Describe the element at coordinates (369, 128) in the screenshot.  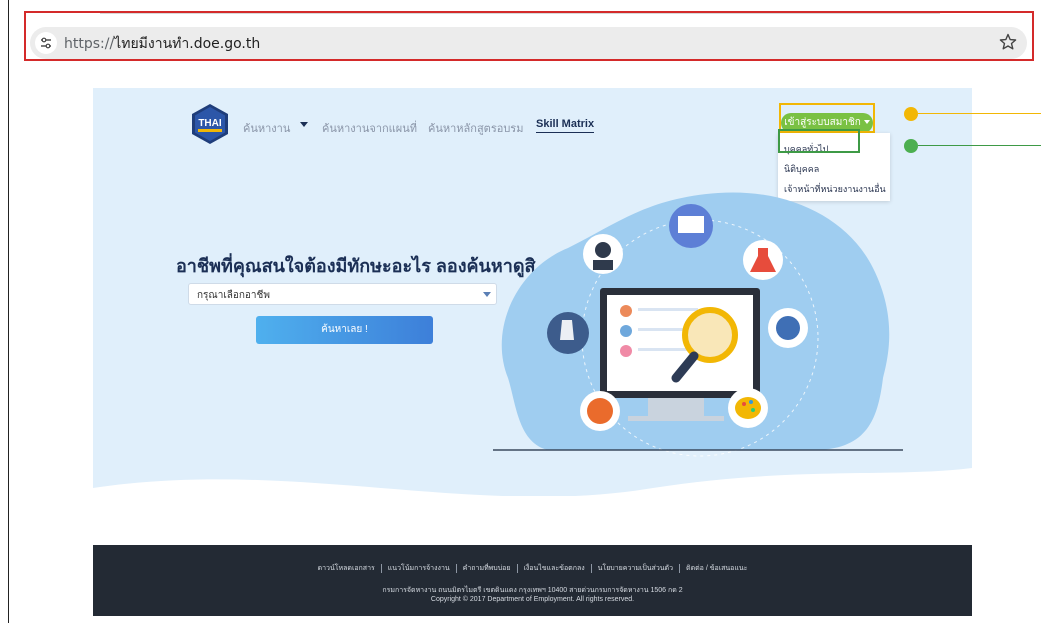
I see `nav-find-job-map: ค้นหางานจากแผนที่` at that location.